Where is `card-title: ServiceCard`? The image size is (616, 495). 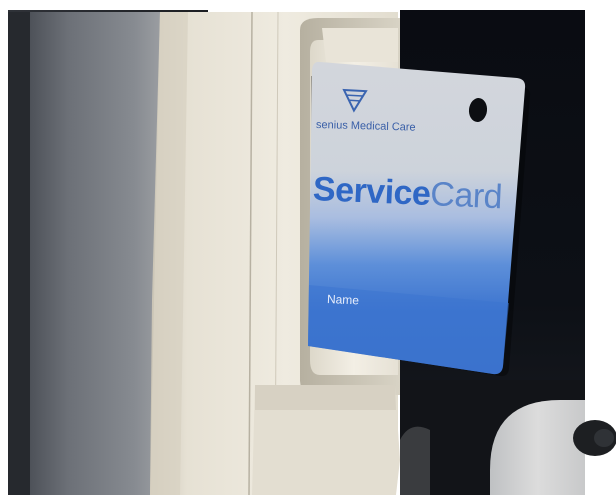 card-title: ServiceCard is located at coordinates (407, 193).